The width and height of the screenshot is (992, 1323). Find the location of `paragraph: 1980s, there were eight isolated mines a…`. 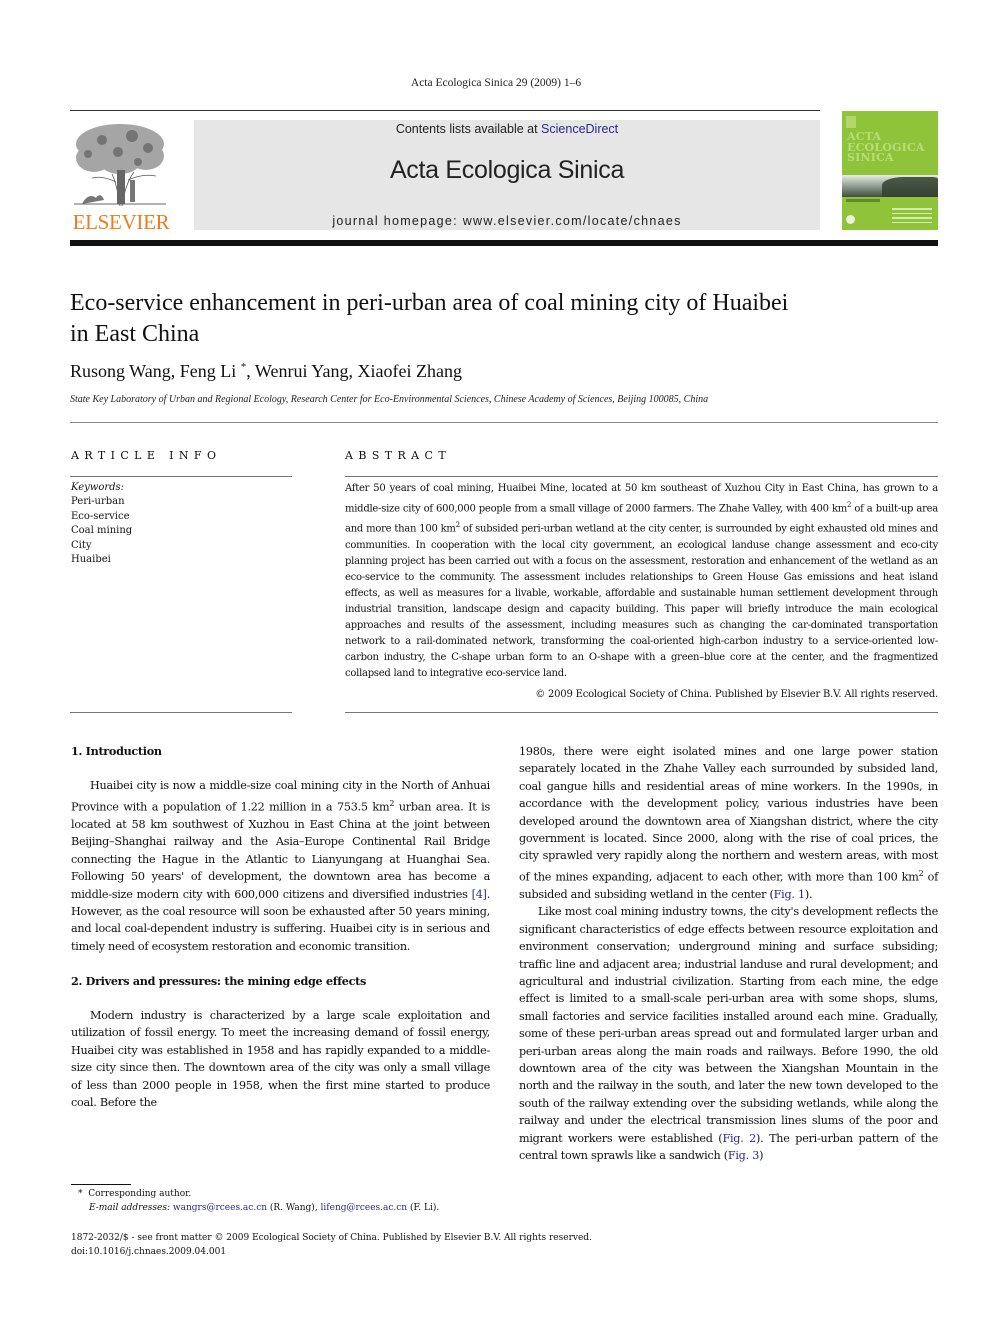

paragraph: 1980s, there were eight isolated mines a… is located at coordinates (728, 823).